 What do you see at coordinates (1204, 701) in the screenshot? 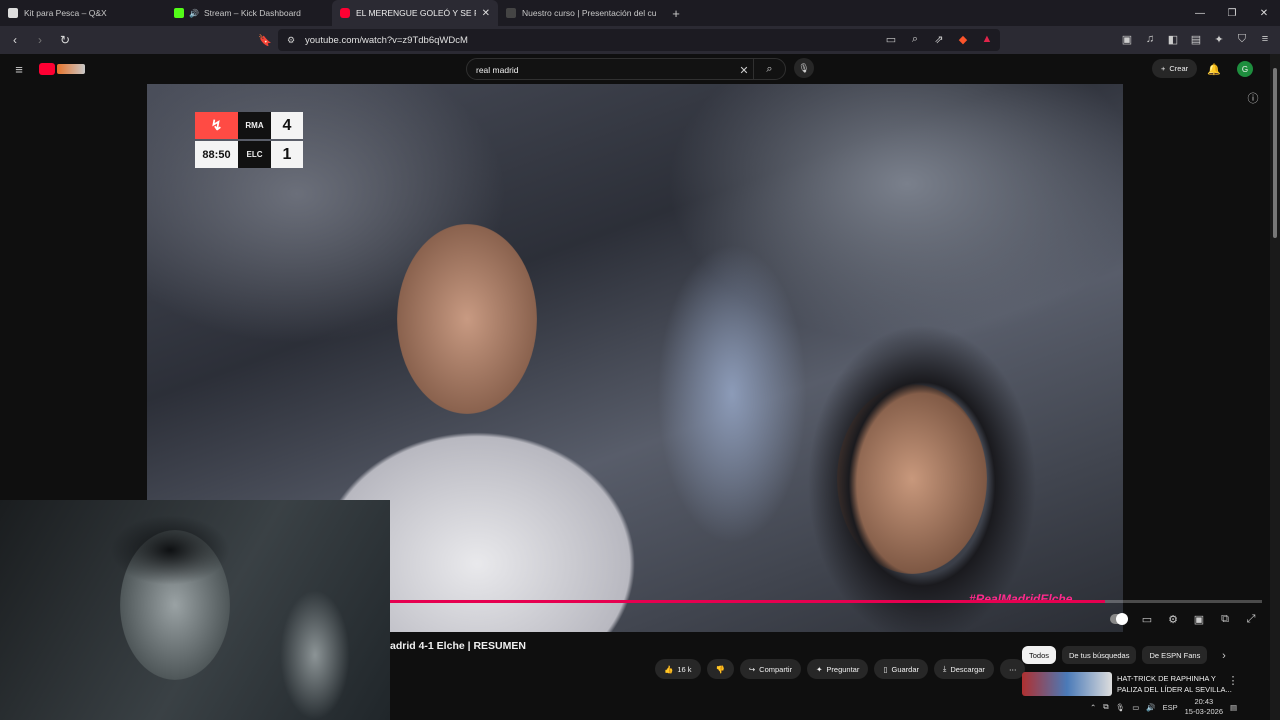
I see `clock-time: 20:43` at bounding box center [1204, 701].